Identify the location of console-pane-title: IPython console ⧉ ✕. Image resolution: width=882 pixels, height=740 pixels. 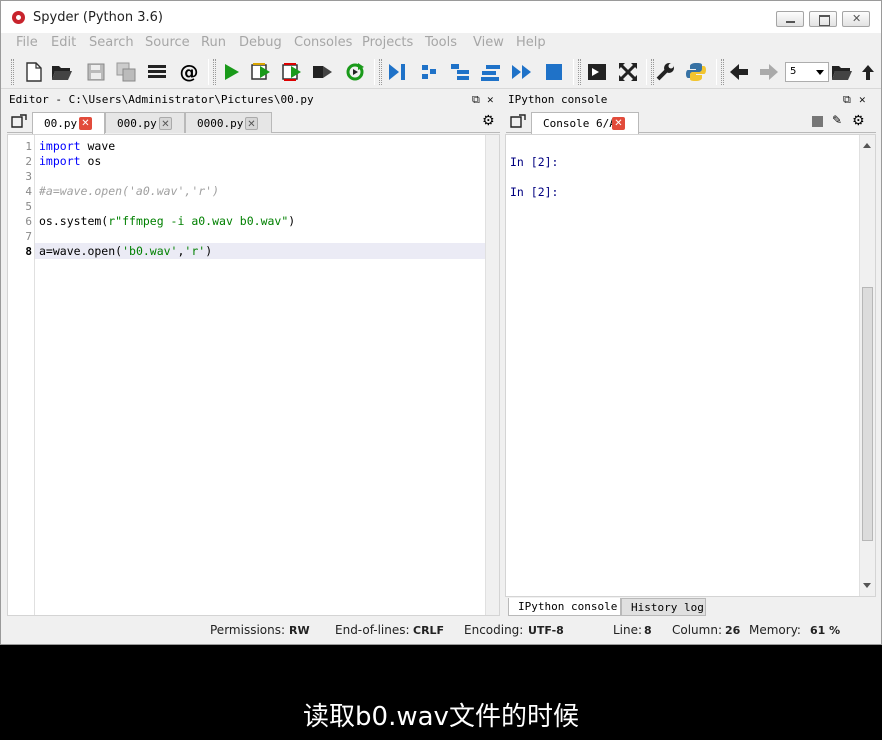
(691, 99).